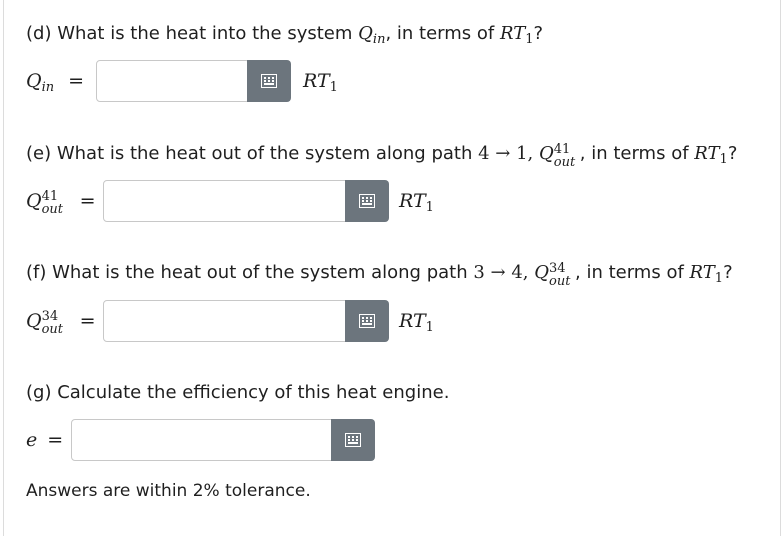 The image size is (783, 536). I want to click on answer-g-lhs-symbol: e, so click(32, 440).